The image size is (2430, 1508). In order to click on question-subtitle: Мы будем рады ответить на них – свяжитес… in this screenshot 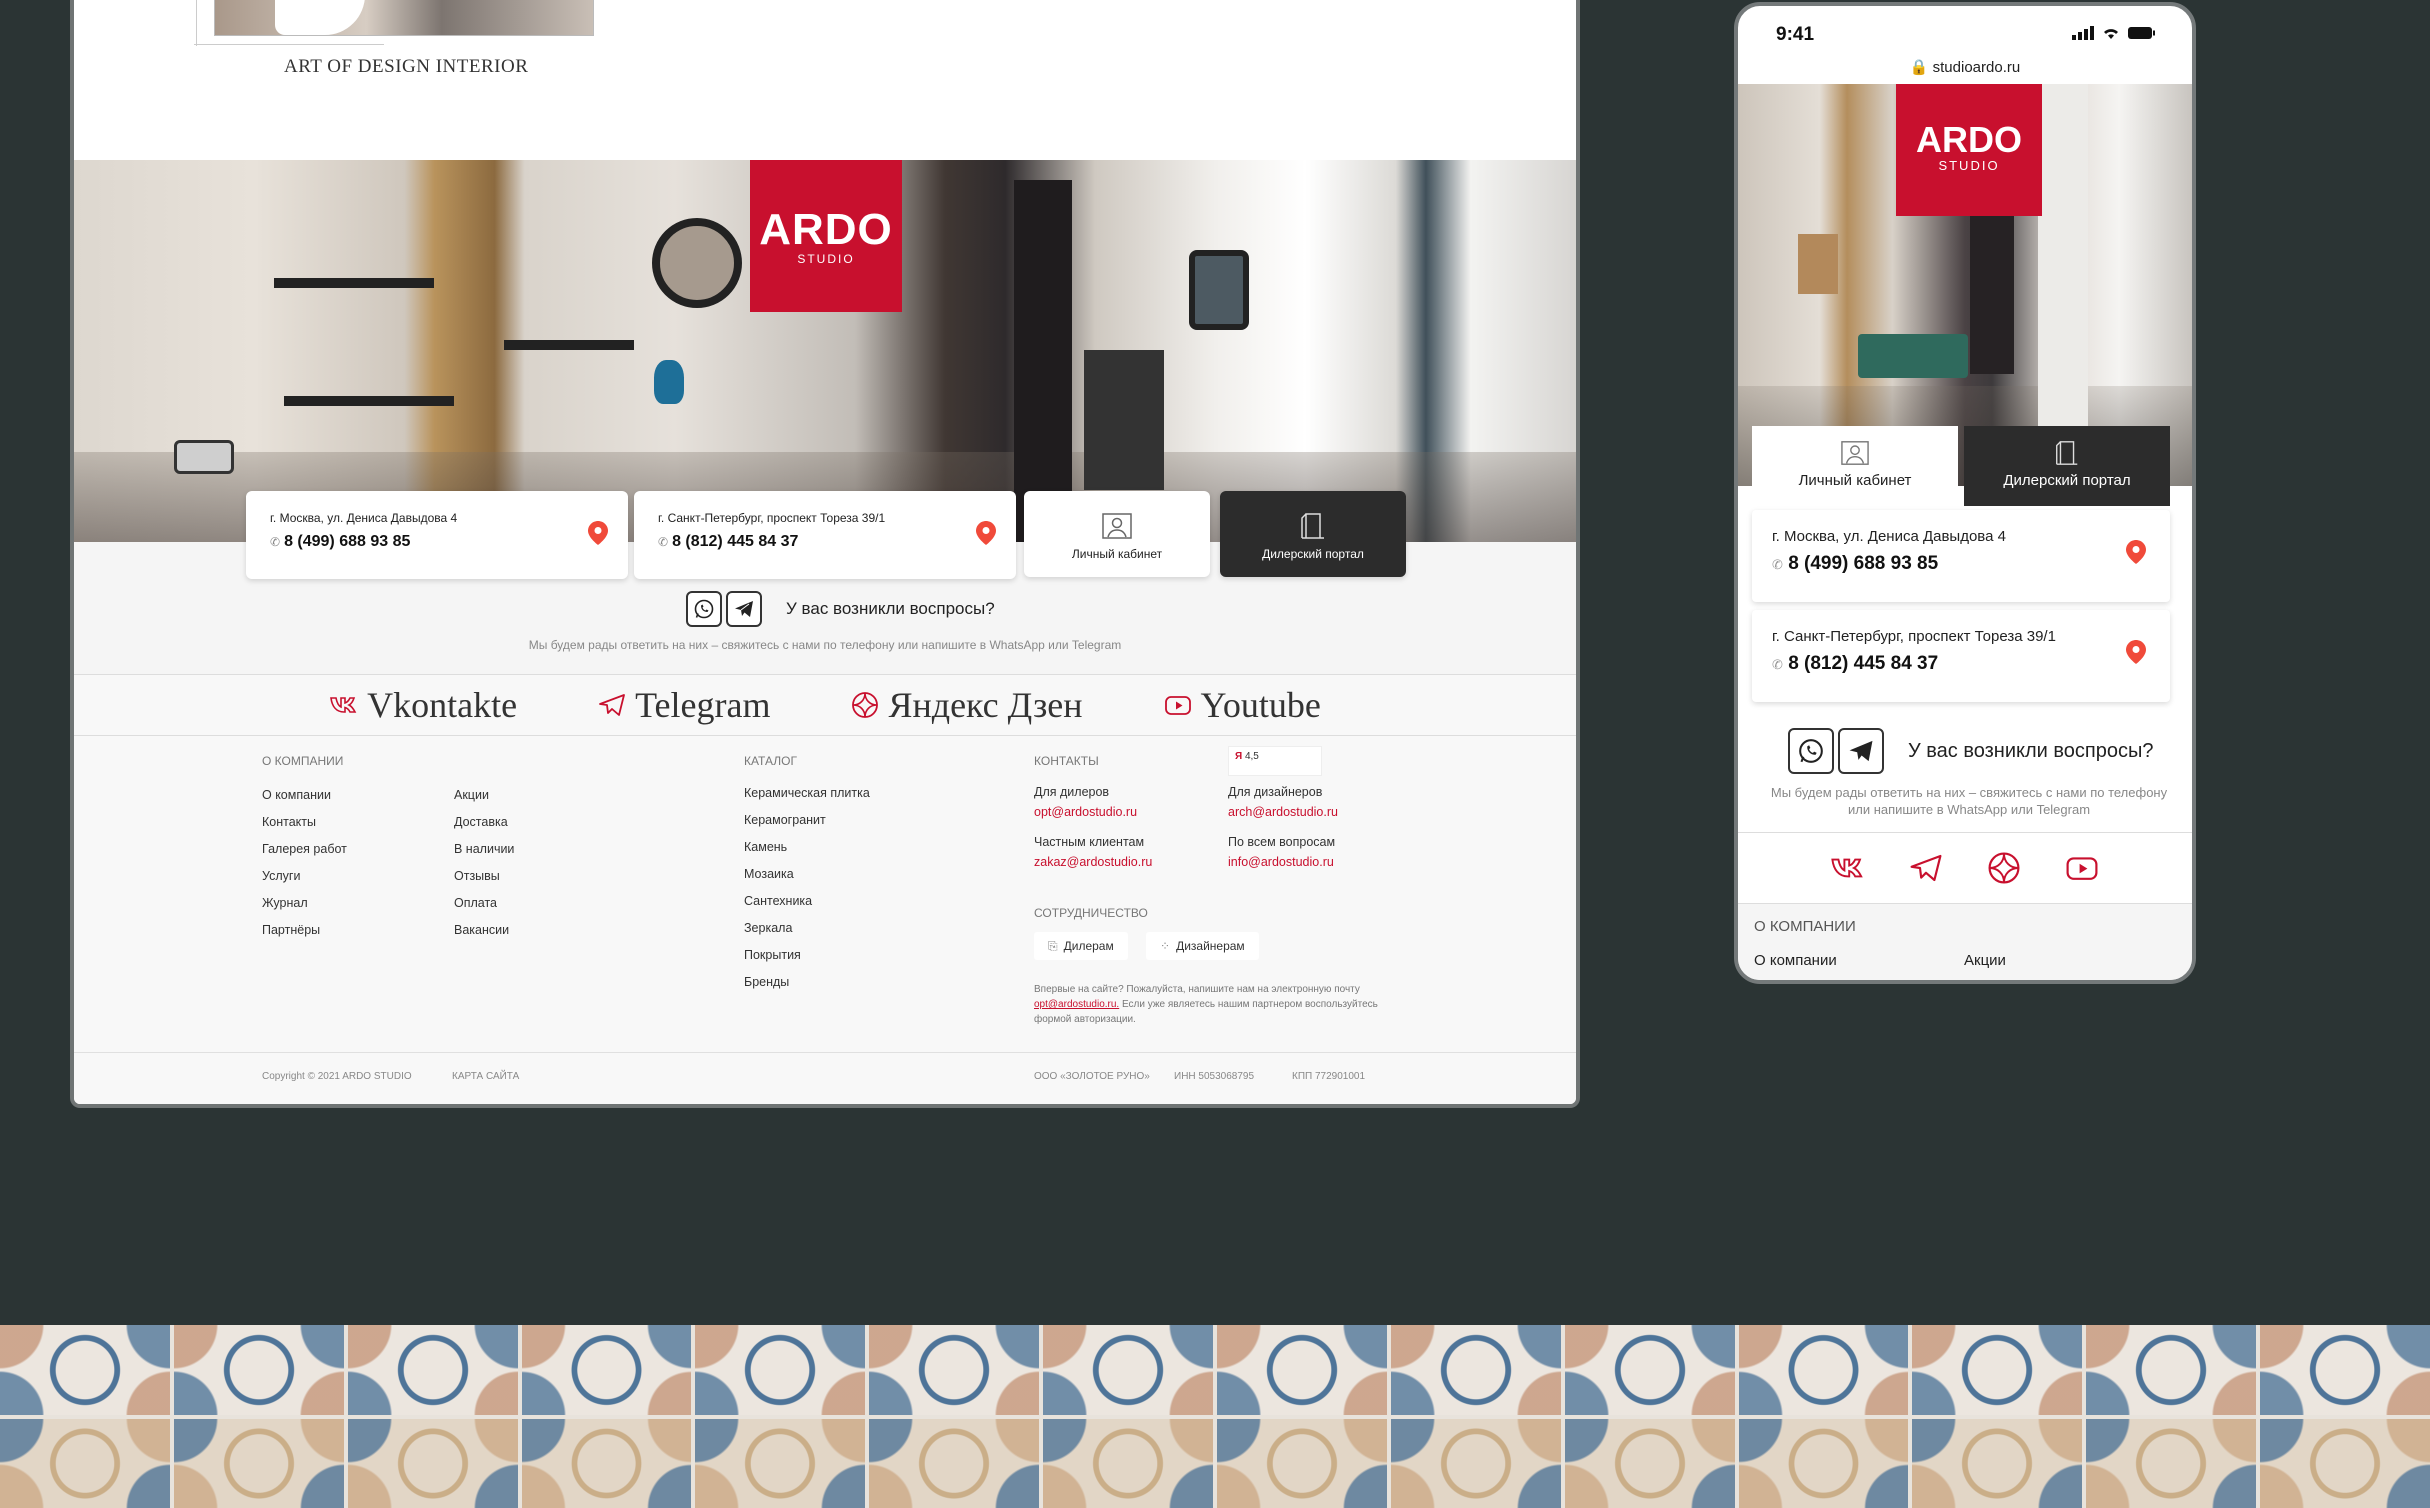, I will do `click(1969, 801)`.